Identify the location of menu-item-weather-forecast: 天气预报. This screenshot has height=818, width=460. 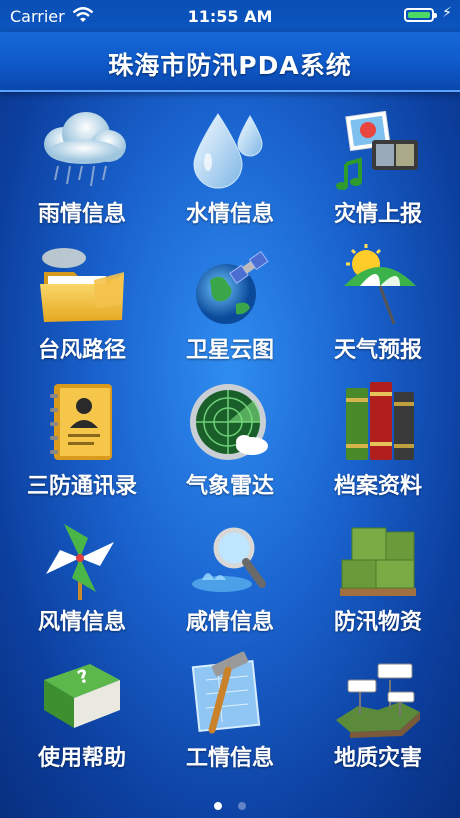
(378, 304).